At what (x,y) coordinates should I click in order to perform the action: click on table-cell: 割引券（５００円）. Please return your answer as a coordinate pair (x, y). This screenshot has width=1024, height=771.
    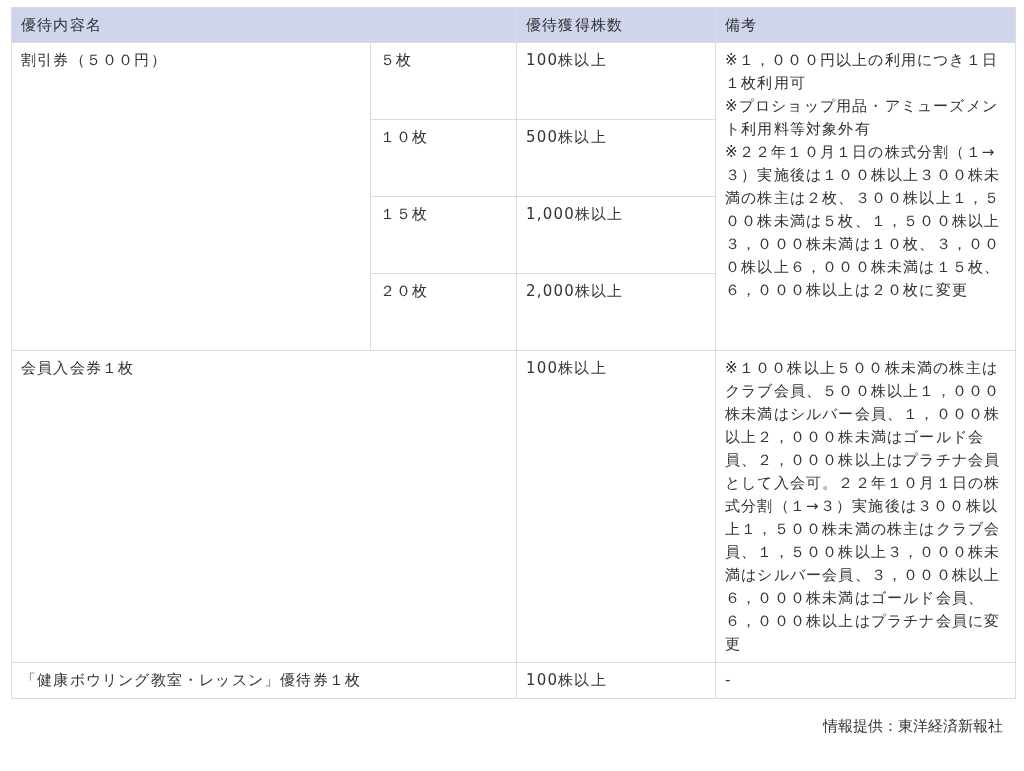
    Looking at the image, I should click on (191, 196).